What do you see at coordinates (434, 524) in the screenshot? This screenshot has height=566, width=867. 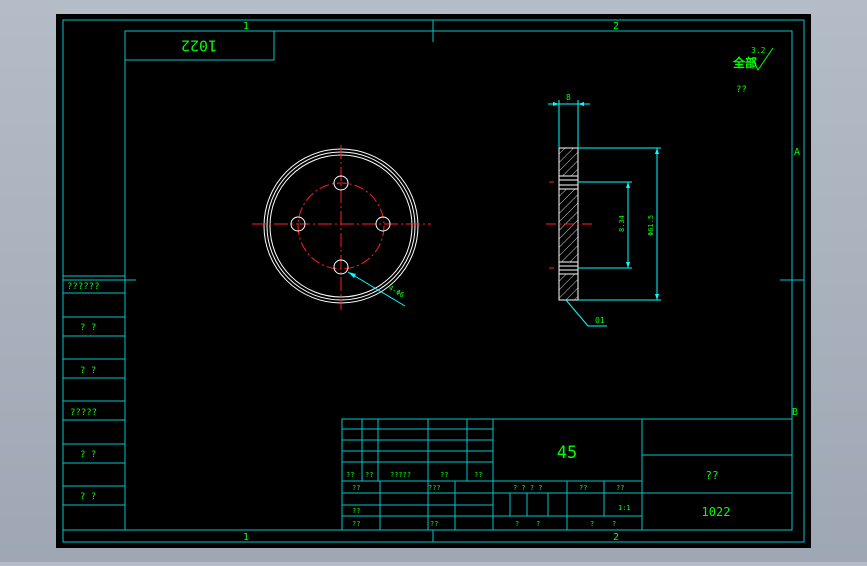 I see `sign-row-3-b: ??` at bounding box center [434, 524].